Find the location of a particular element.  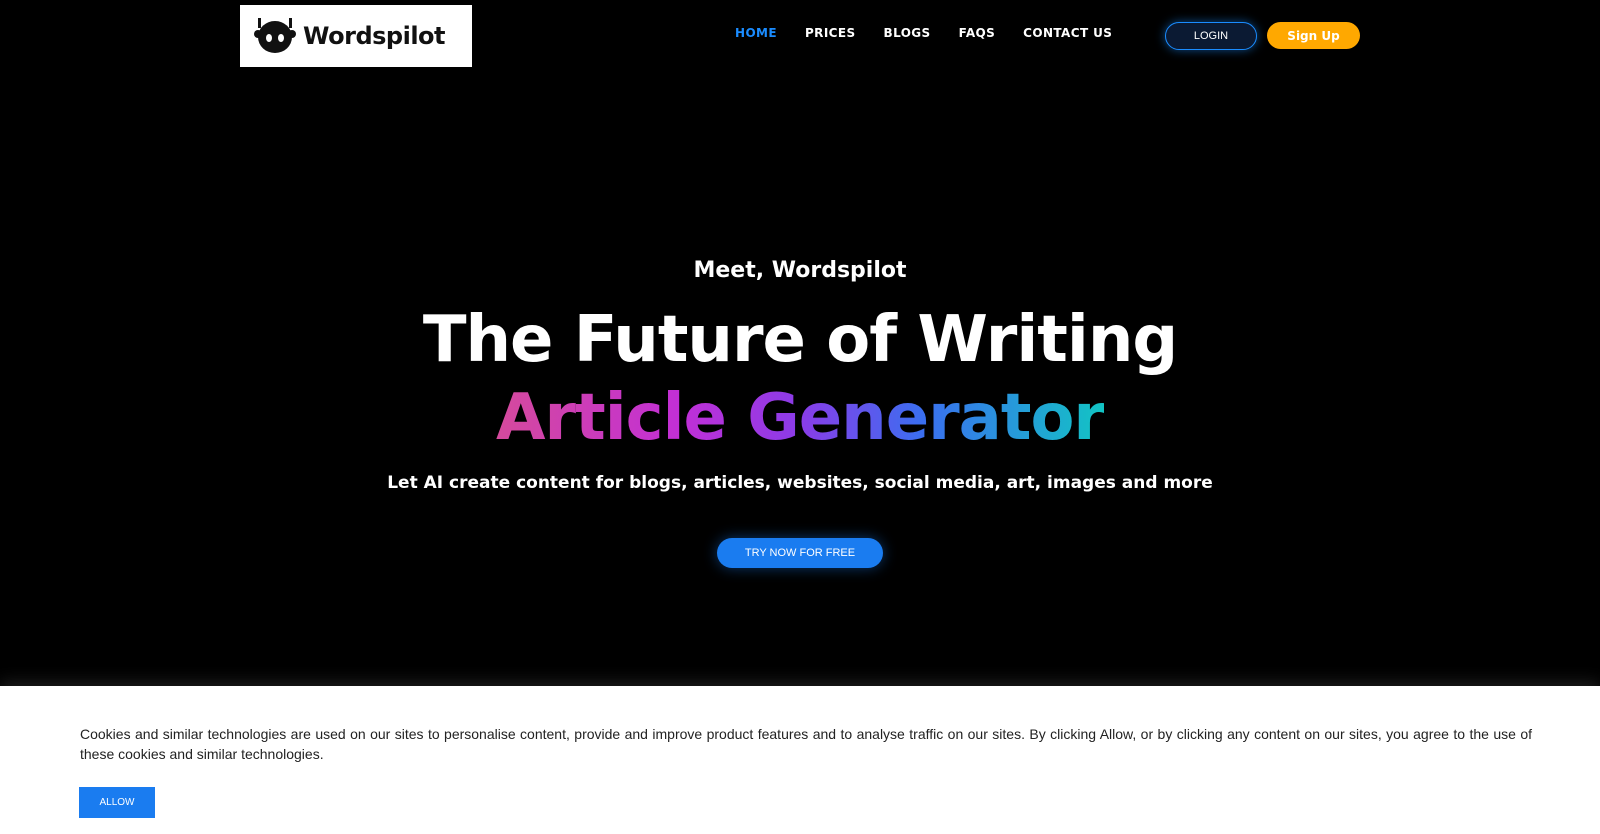

hero-gradient-title: Article Generator is located at coordinates (800, 418).